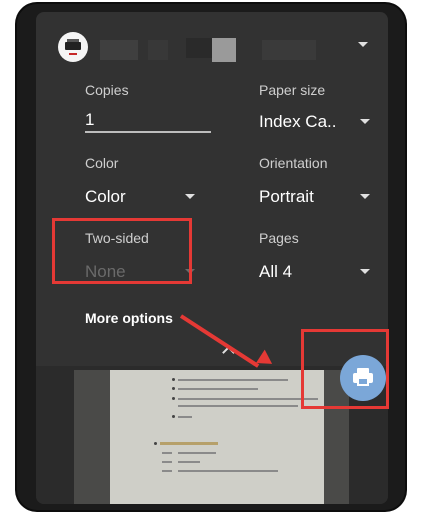 This screenshot has width=421, height=514. Describe the element at coordinates (73, 47) in the screenshot. I see `printer-avatar-icon` at that location.